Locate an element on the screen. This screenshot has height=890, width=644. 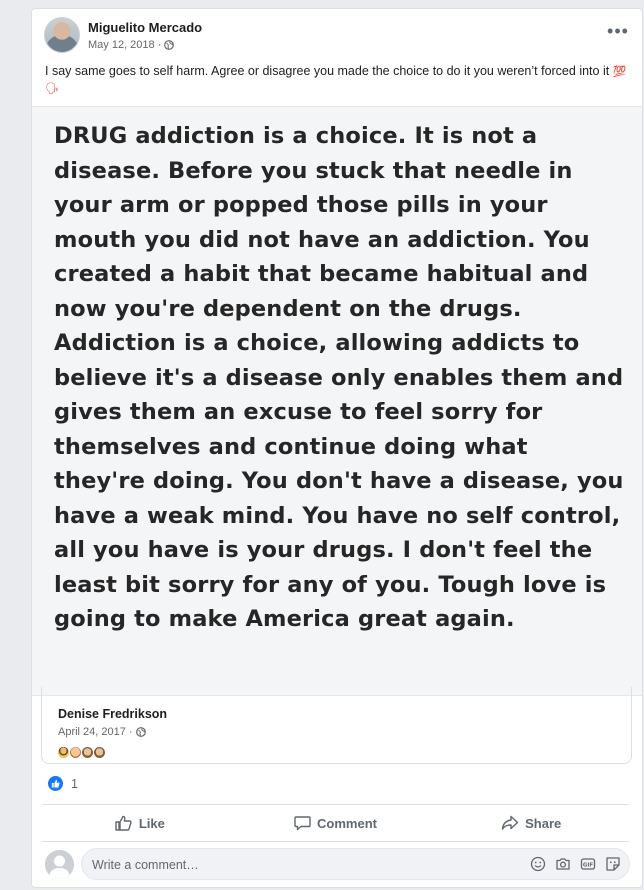
thumbs-up-icon is located at coordinates (123, 823).